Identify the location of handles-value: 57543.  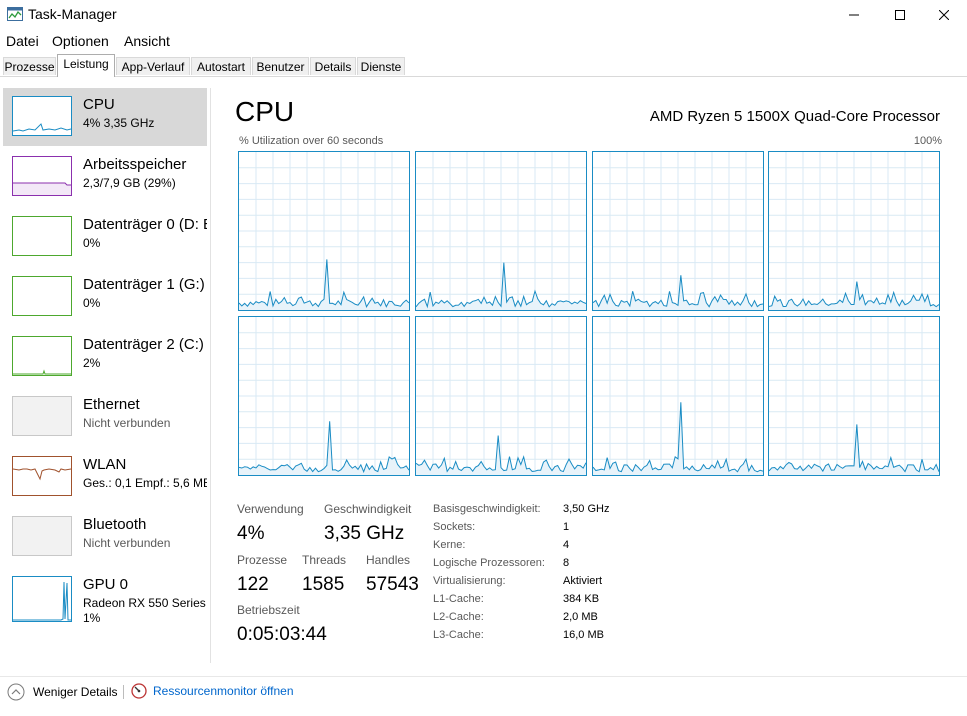
(392, 584).